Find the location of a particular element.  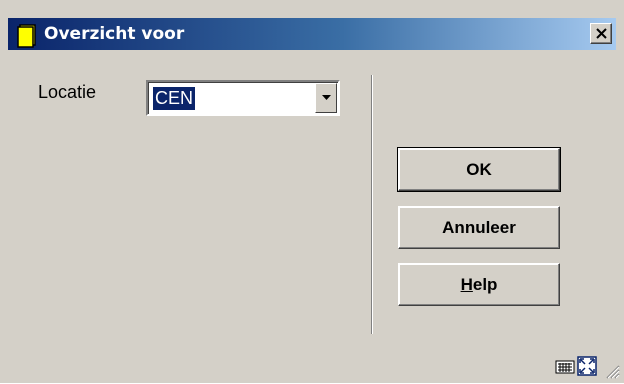

help-button-label: Help is located at coordinates (479, 284).